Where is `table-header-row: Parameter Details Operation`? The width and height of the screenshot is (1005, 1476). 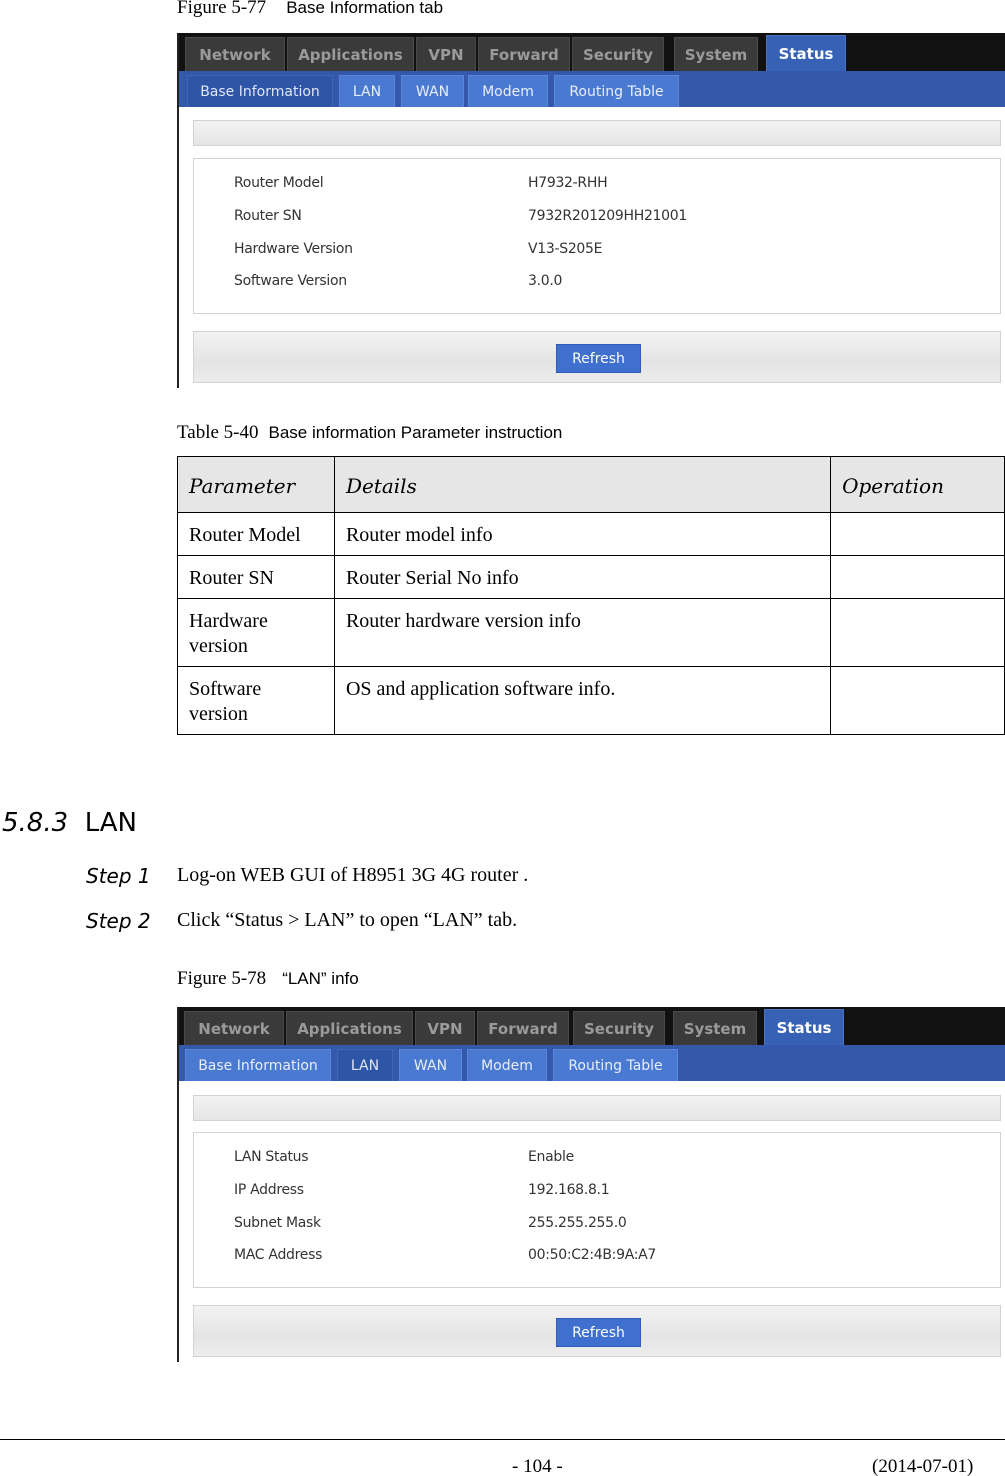
table-header-row: Parameter Details Operation is located at coordinates (591, 484).